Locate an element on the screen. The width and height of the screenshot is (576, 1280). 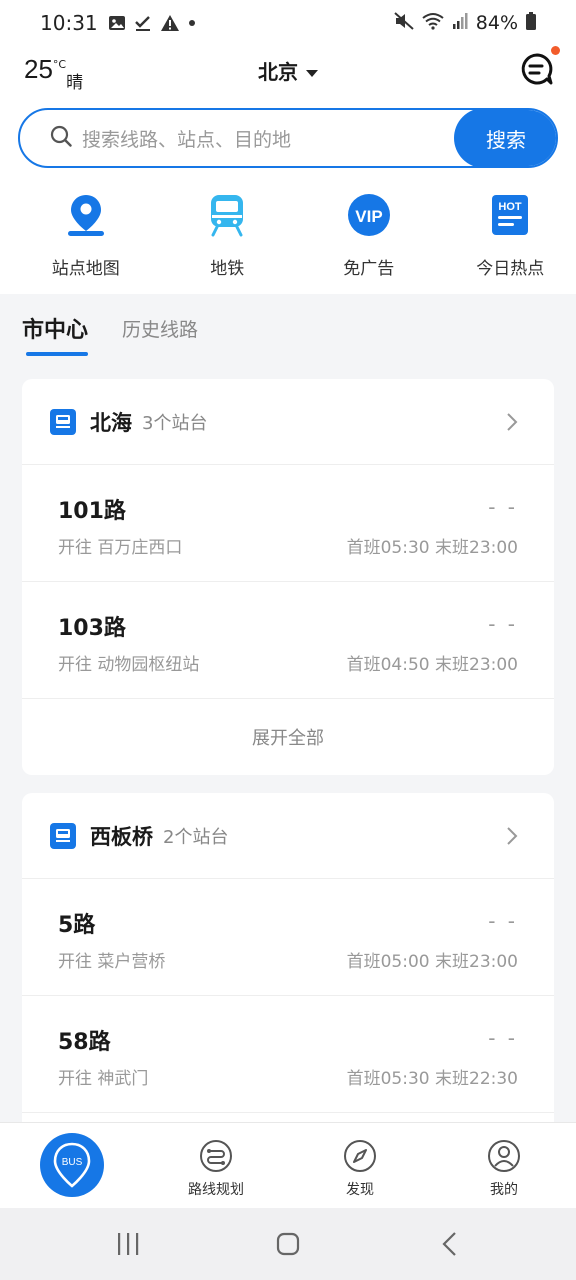
home-icon is located at coordinates (288, 1244).